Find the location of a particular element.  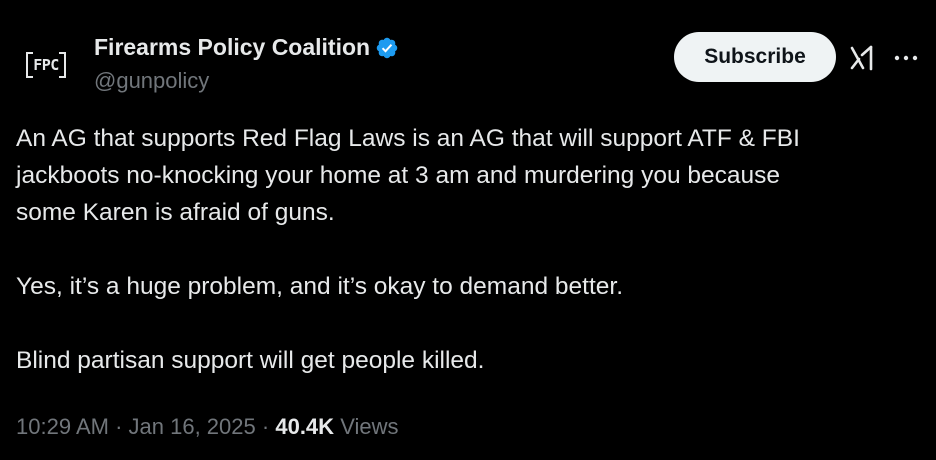

tweet-line: some Karen is afraid of guns. is located at coordinates (175, 212).